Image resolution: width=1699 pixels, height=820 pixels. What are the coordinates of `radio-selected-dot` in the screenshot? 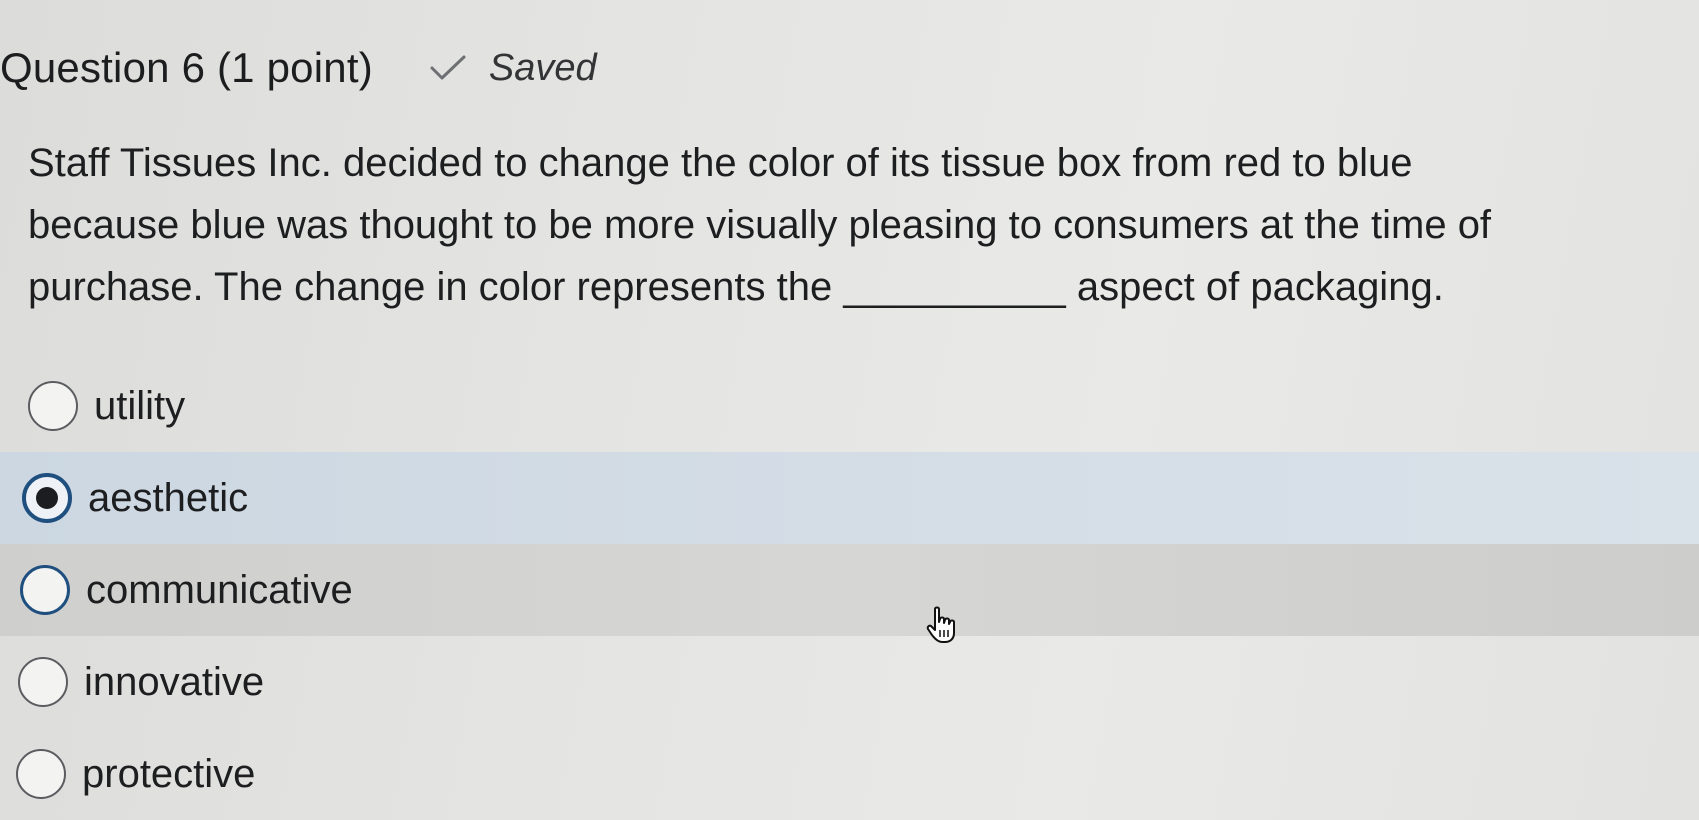 It's located at (47, 498).